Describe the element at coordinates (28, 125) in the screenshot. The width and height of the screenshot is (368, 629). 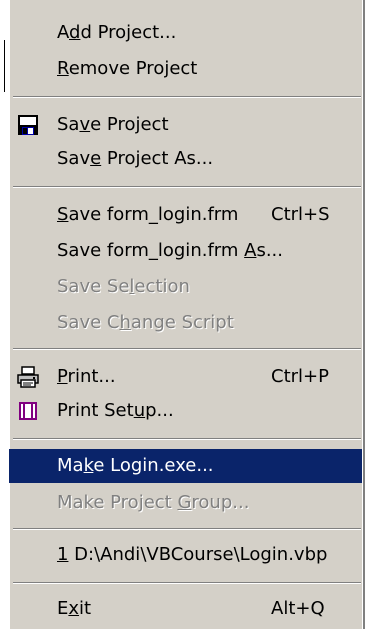
I see `floppy-disk-icon` at that location.